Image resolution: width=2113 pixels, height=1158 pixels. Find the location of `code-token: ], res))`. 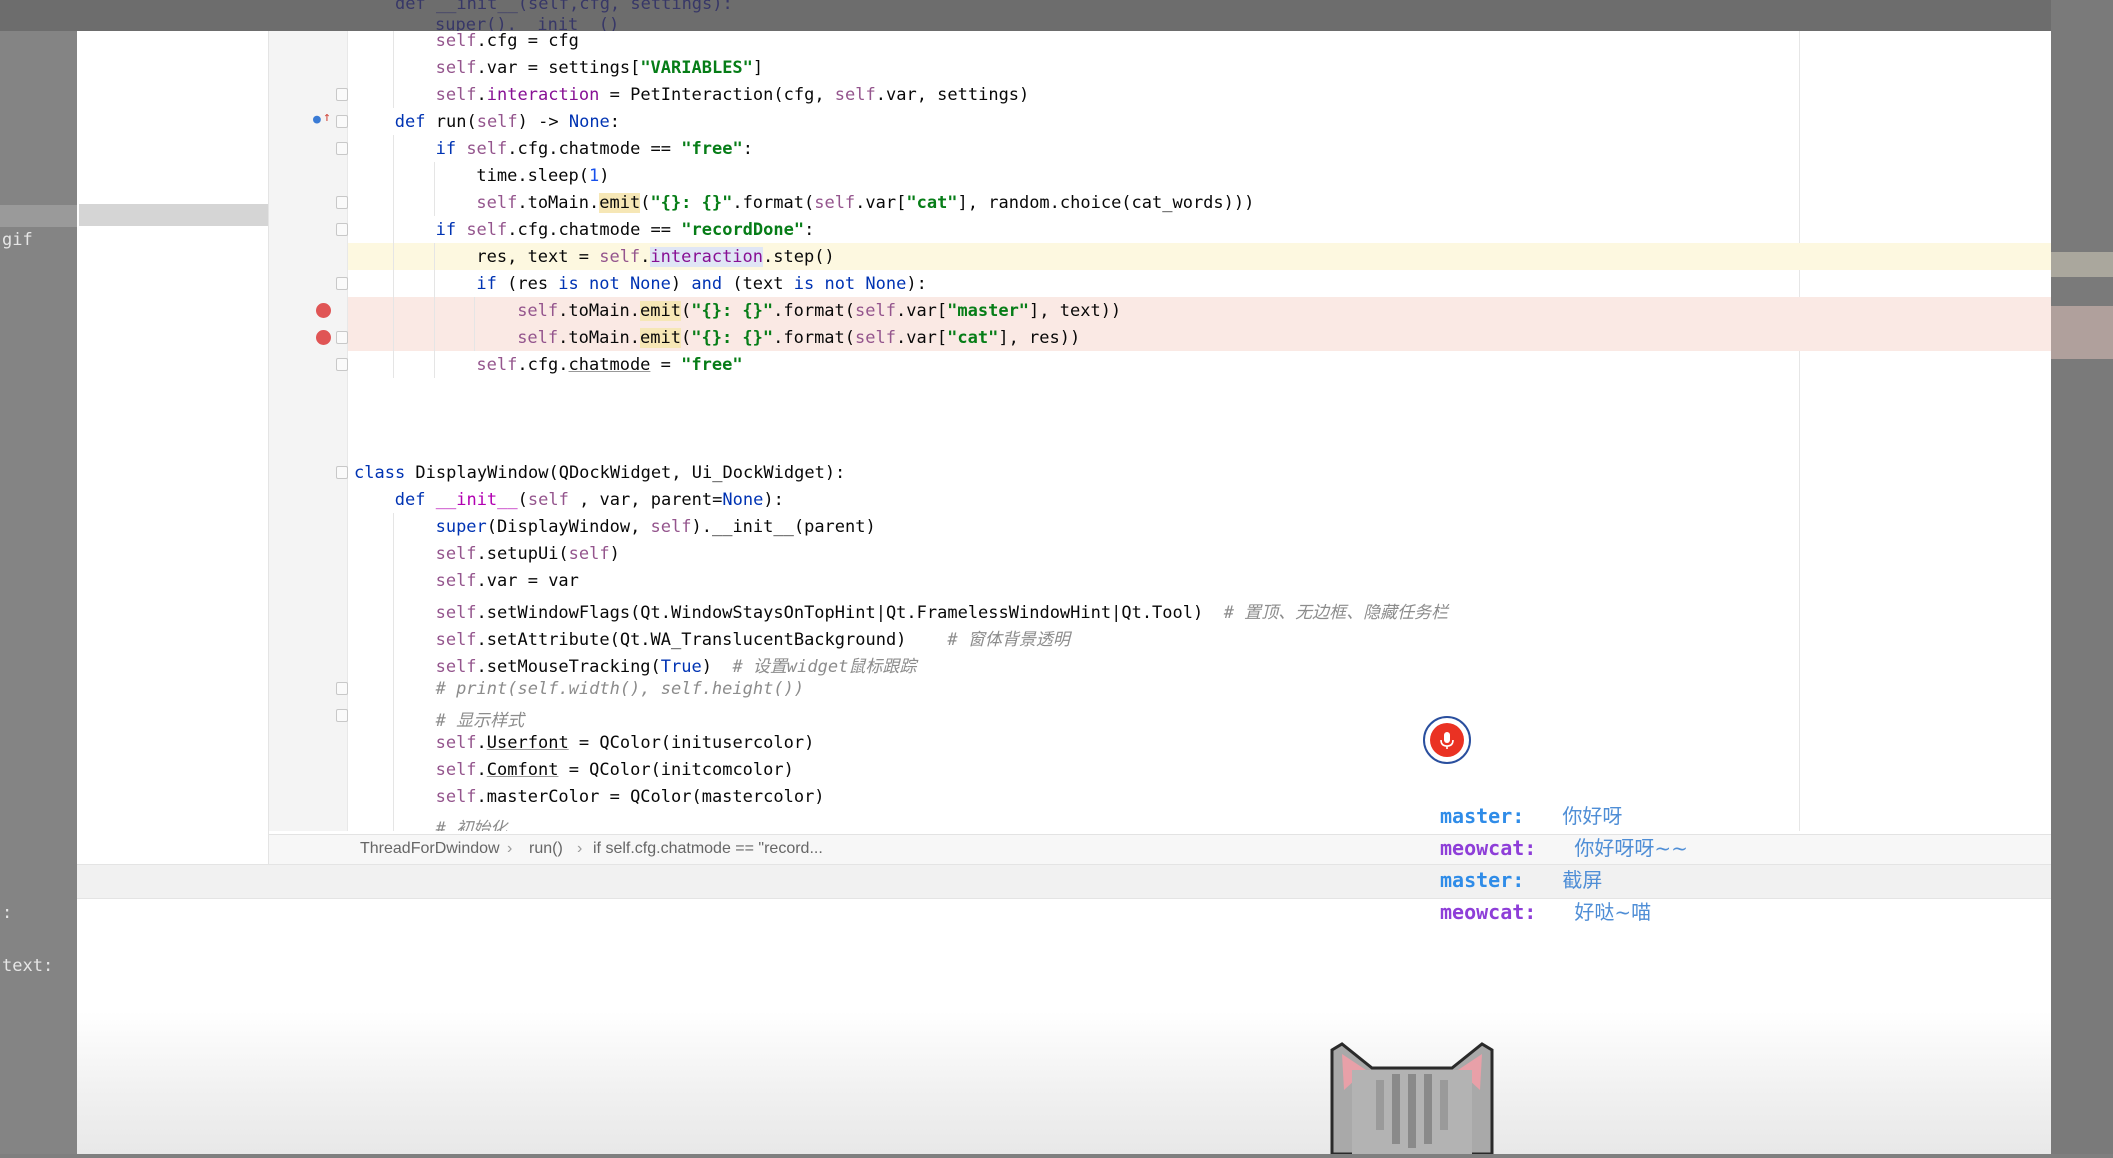

code-token: ], res)) is located at coordinates (1039, 338).